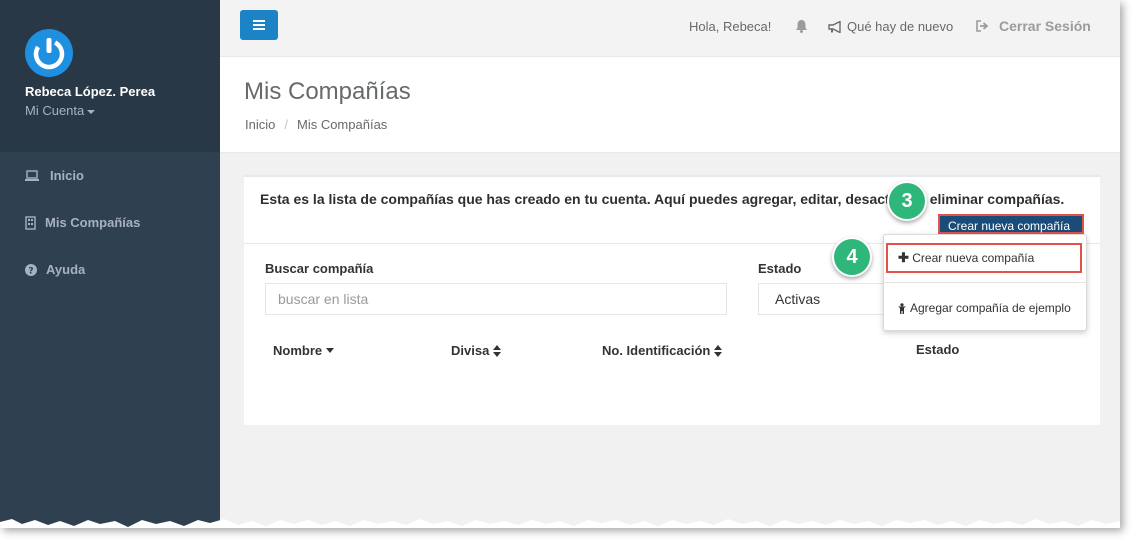 This screenshot has width=1133, height=540. What do you see at coordinates (902, 308) in the screenshot?
I see `child-icon` at bounding box center [902, 308].